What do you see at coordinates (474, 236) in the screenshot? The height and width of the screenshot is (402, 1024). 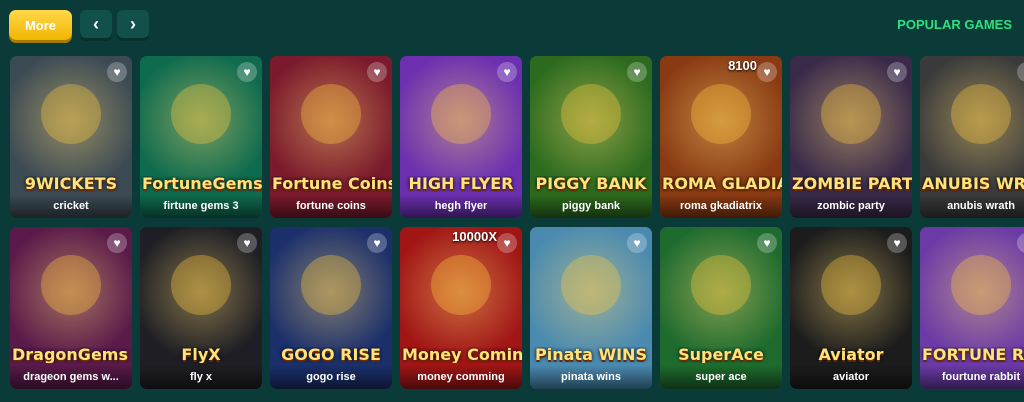 I see `multiplier-badge: 10000X` at bounding box center [474, 236].